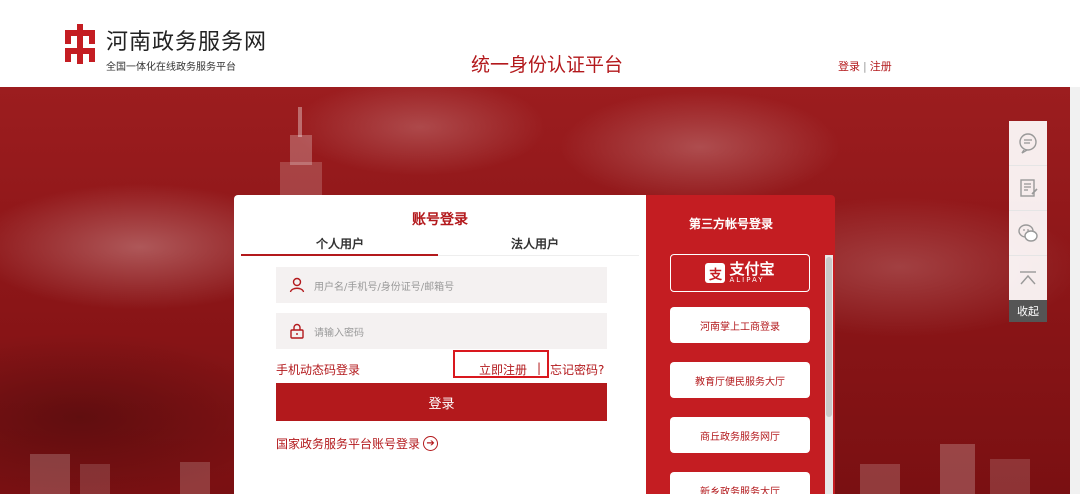  I want to click on active-tab-indicator, so click(339, 255).